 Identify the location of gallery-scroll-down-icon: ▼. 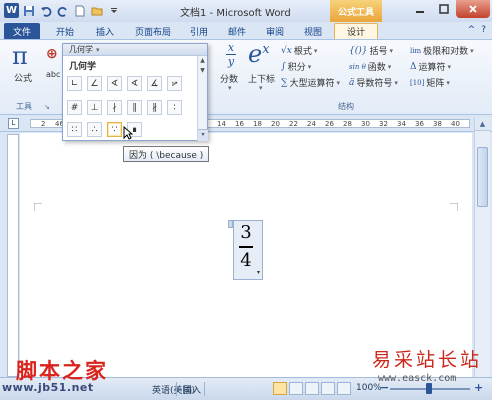
(202, 71).